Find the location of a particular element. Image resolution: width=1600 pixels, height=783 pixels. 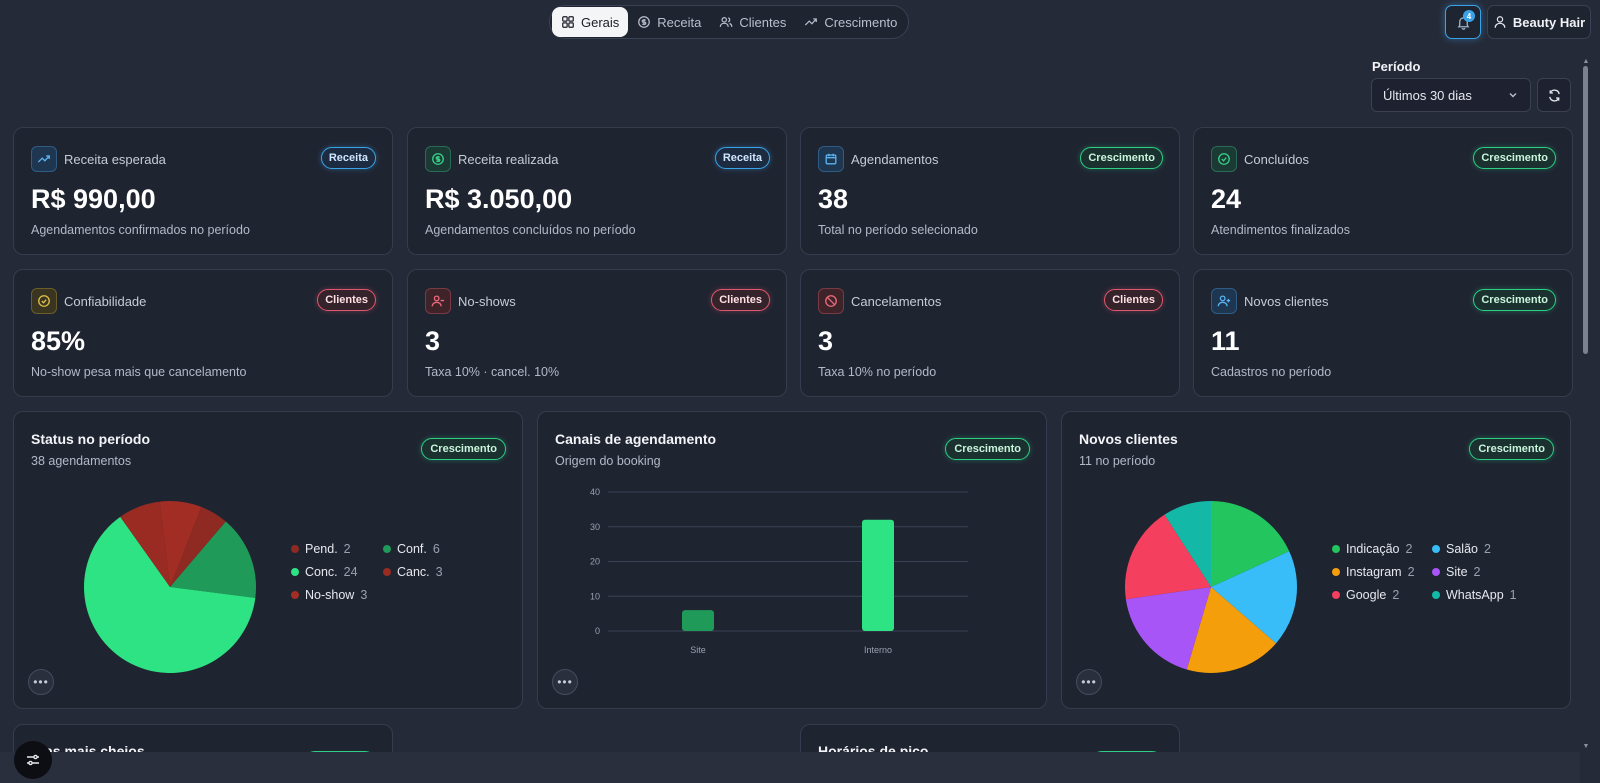

tab-label: Crescimento is located at coordinates (861, 22).